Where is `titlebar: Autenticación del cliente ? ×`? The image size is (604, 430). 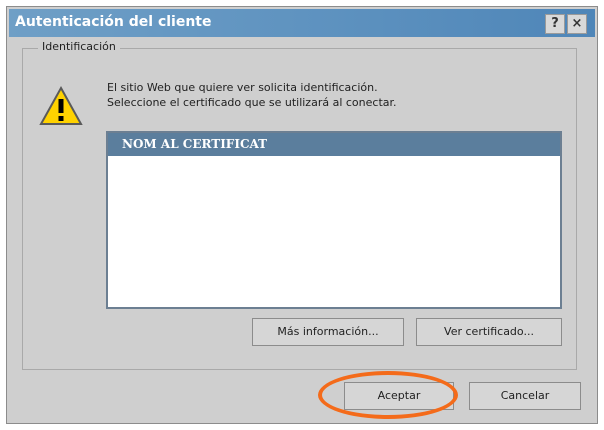 titlebar: Autenticación del cliente ? × is located at coordinates (302, 23).